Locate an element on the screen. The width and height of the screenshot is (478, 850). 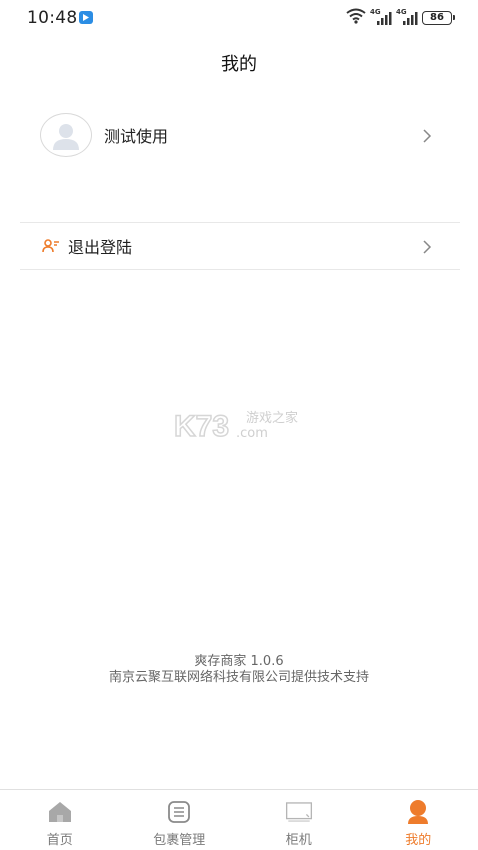
tab-bar: 首页 包裹管理 柜机 我的 is located at coordinates (239, 819).